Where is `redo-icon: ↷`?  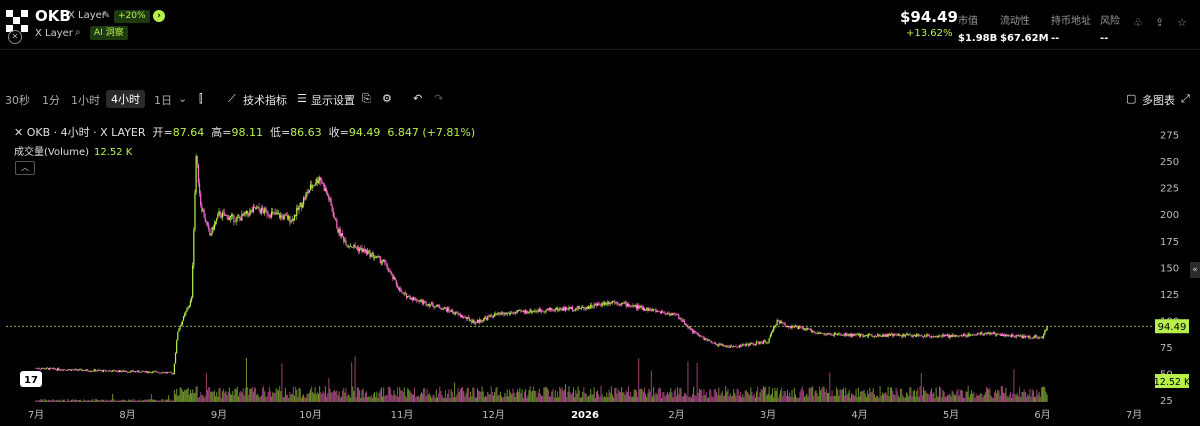 redo-icon: ↷ is located at coordinates (438, 98).